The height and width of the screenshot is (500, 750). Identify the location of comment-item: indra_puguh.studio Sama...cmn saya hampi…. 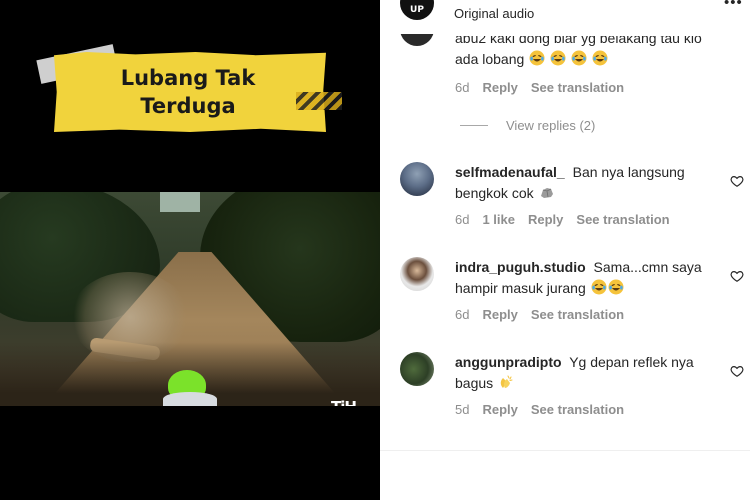
(565, 297).